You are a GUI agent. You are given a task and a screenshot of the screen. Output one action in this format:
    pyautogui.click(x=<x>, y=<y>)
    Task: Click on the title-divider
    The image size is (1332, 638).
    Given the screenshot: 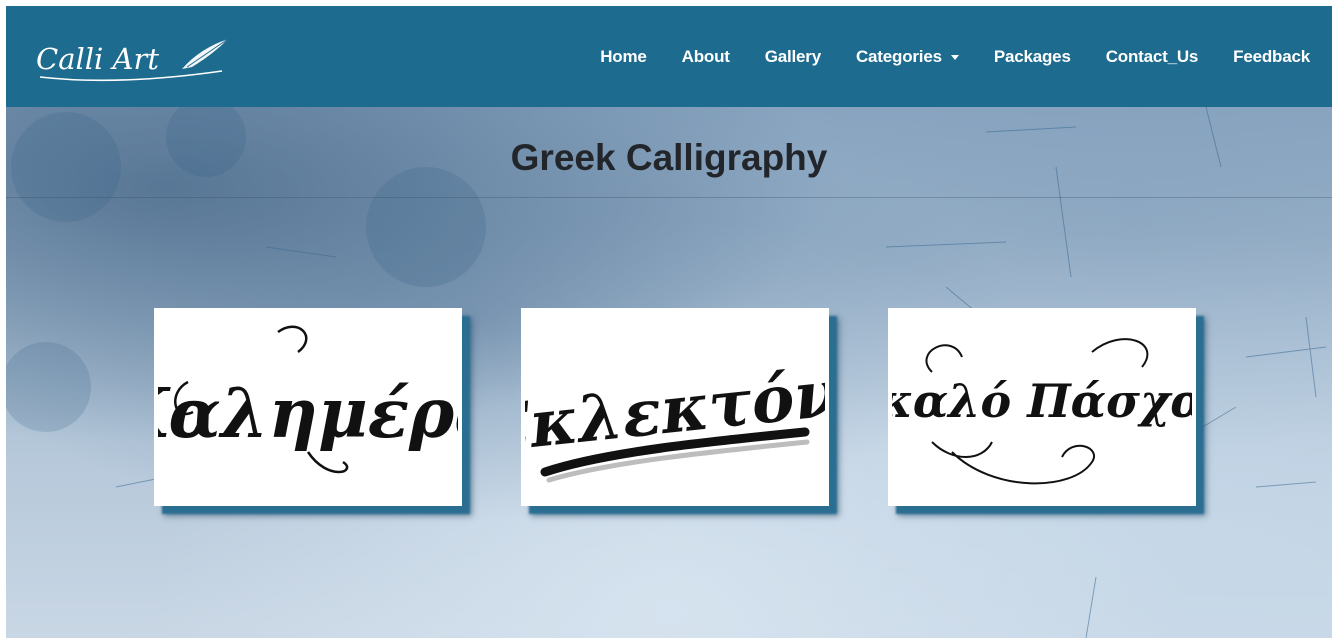 What is the action you would take?
    pyautogui.click(x=669, y=197)
    